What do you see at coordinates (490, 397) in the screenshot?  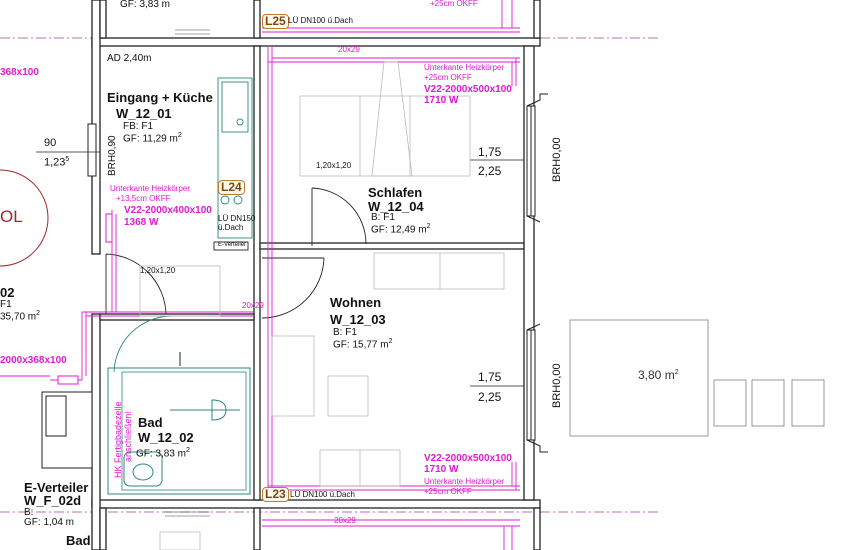 I see `wohnen-win-h: 2,25` at bounding box center [490, 397].